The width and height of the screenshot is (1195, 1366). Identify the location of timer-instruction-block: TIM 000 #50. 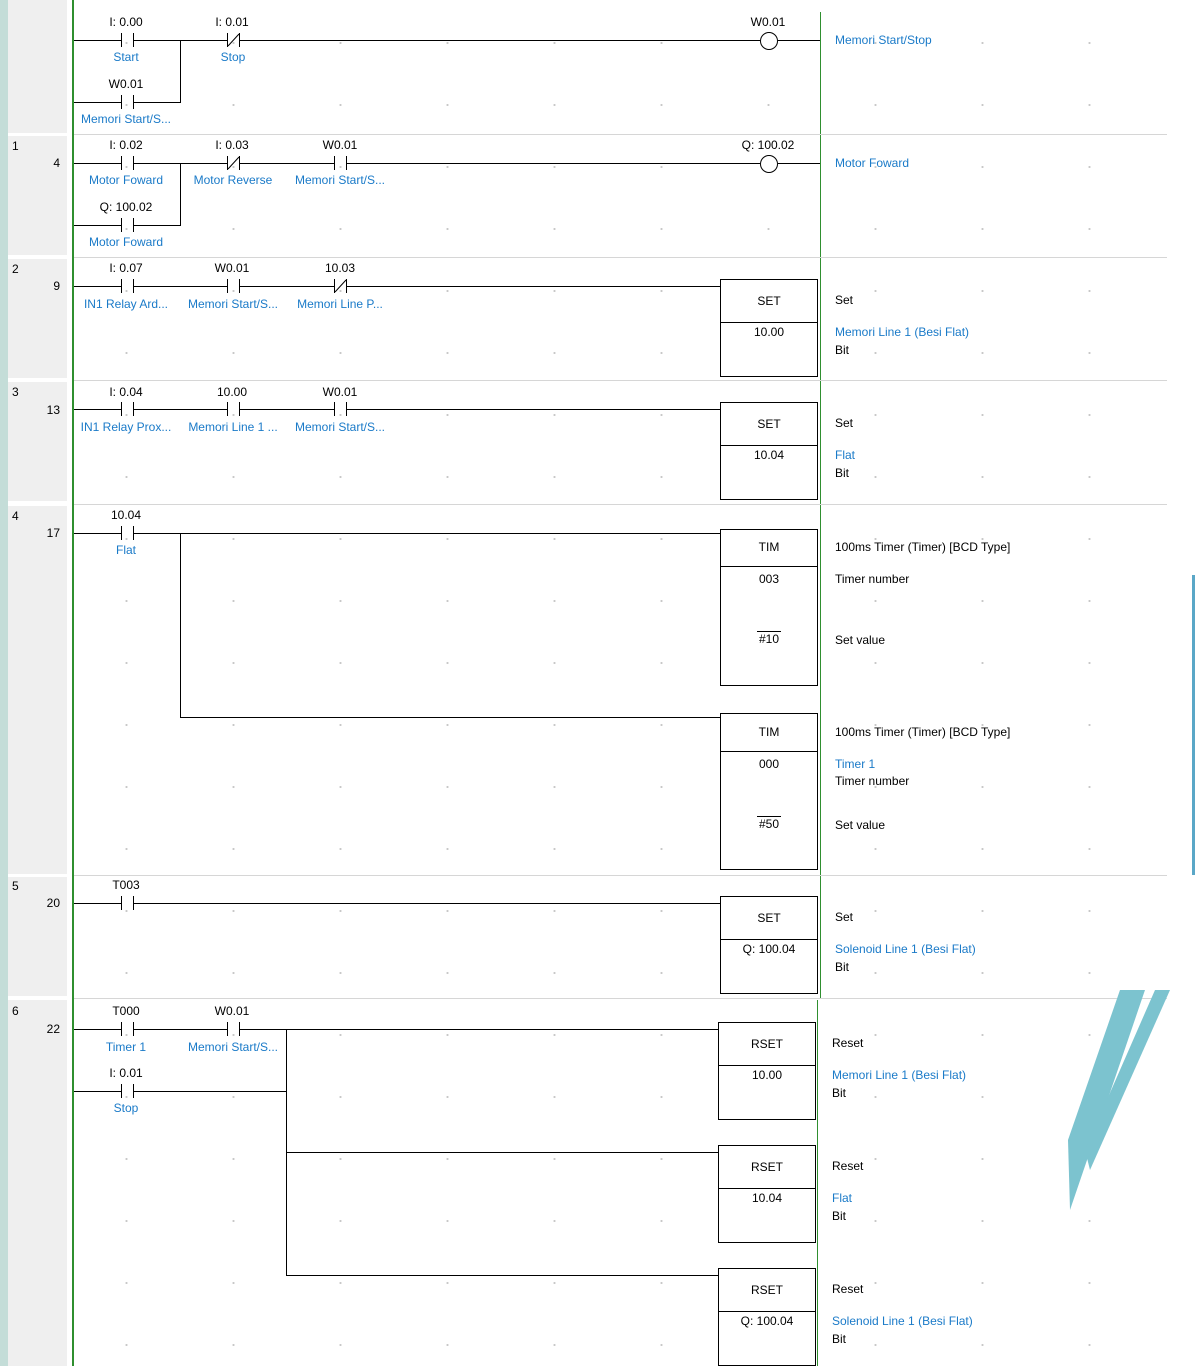
(769, 791).